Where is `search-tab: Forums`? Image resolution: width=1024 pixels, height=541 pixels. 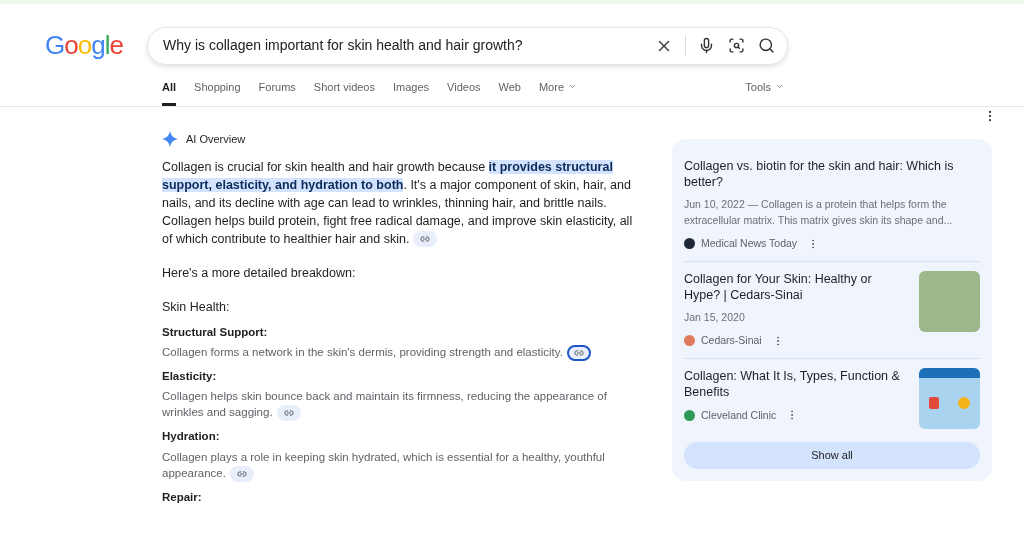 search-tab: Forums is located at coordinates (277, 90).